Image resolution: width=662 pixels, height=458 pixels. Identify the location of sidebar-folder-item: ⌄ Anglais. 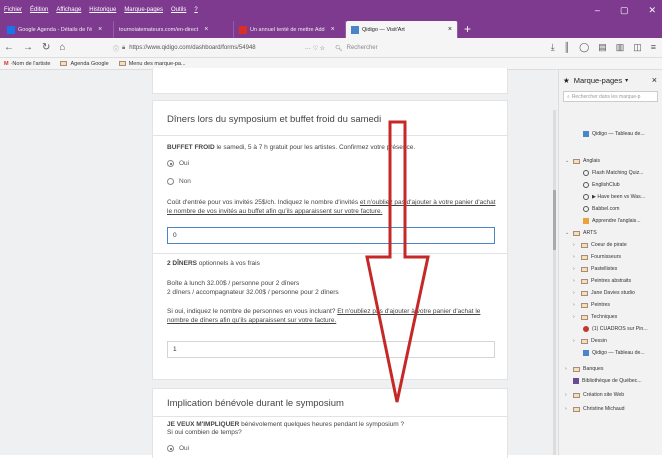
(582, 161).